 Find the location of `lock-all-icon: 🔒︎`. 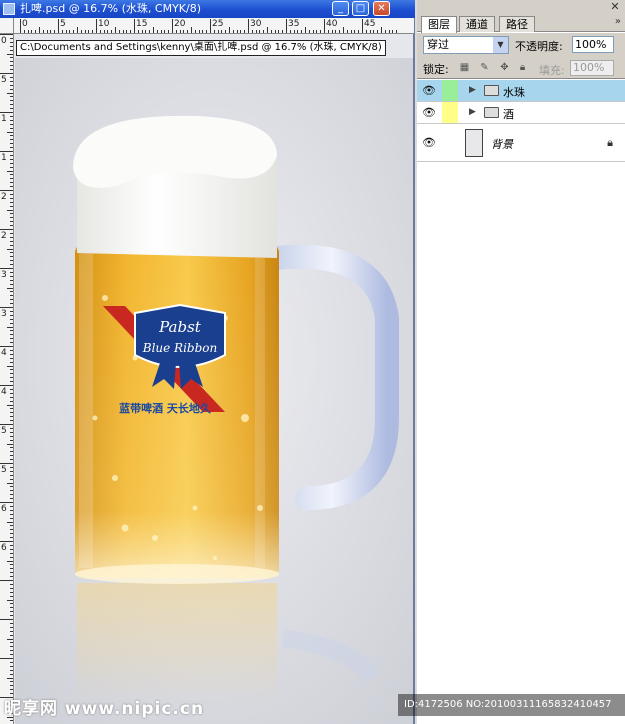

lock-all-icon: 🔒︎ is located at coordinates (522, 67).